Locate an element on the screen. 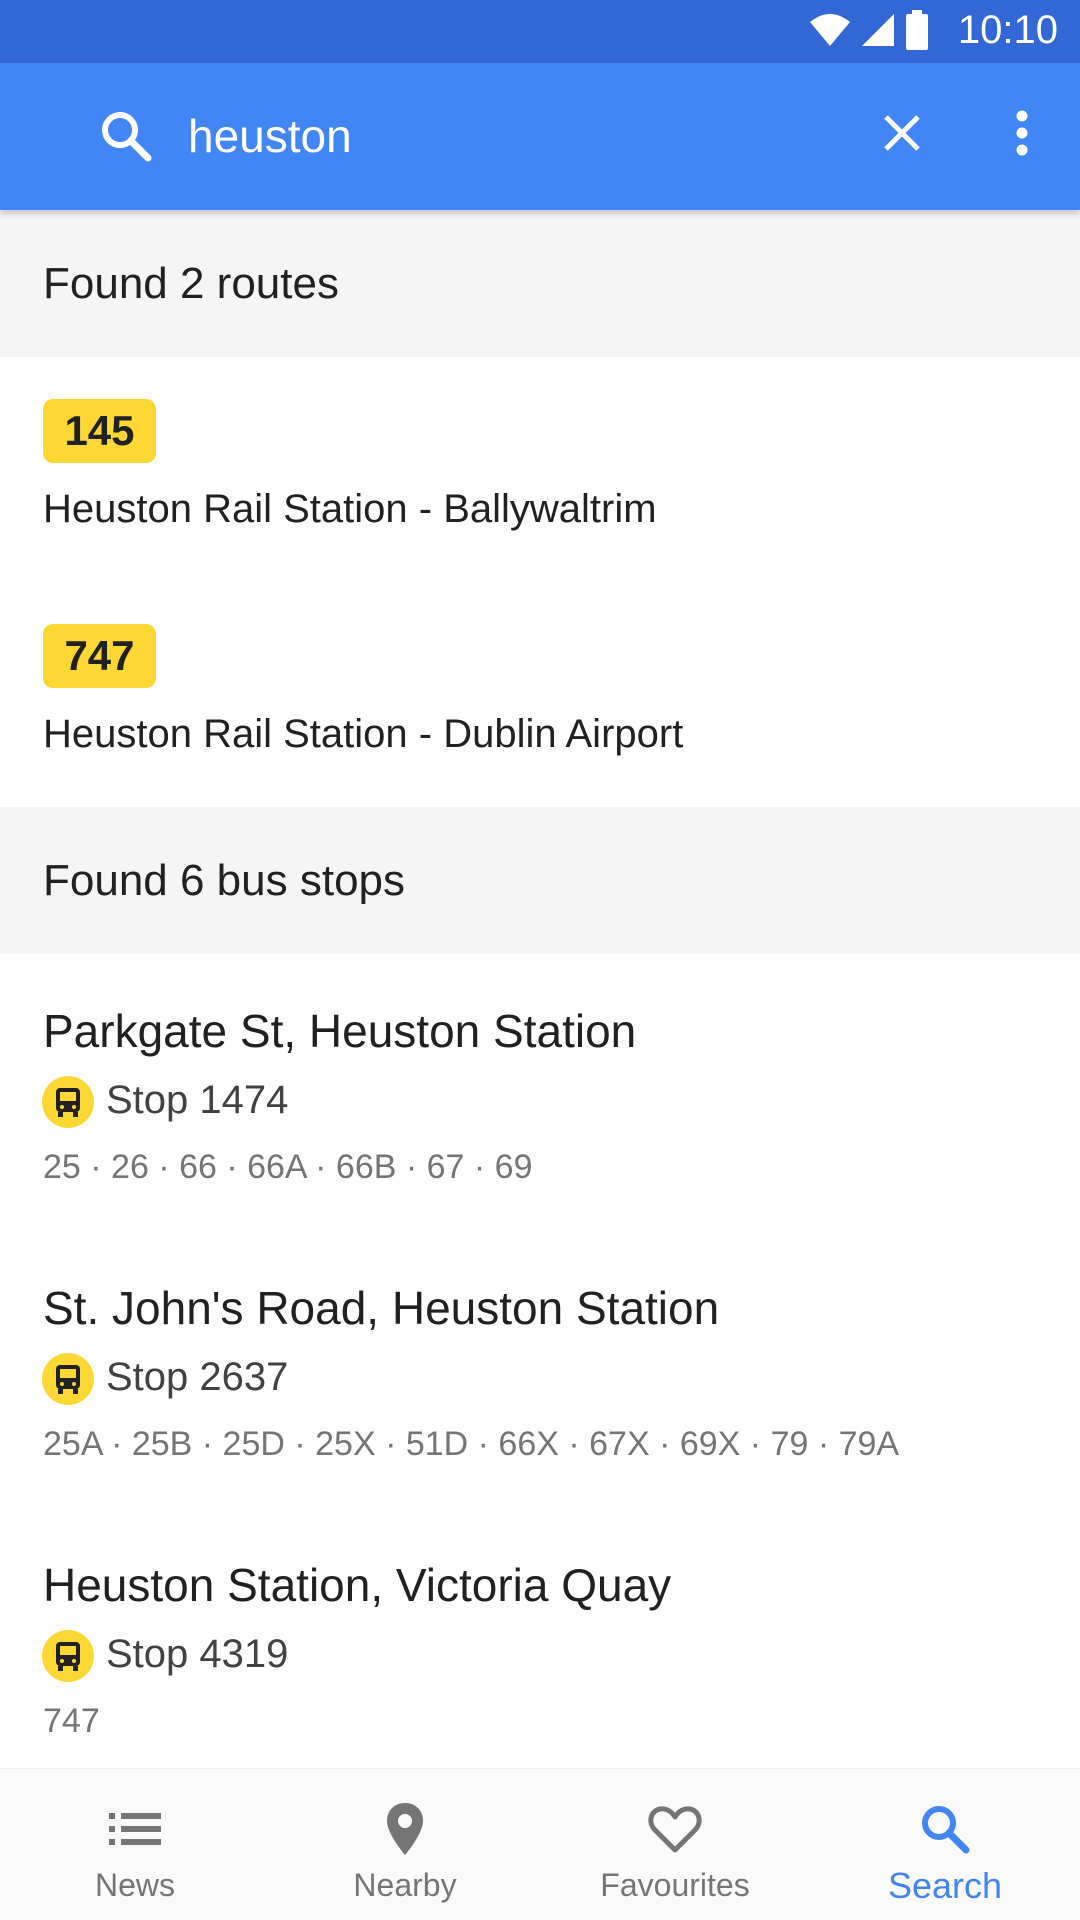 The height and width of the screenshot is (1920, 1080). wifi-icon is located at coordinates (830, 32).